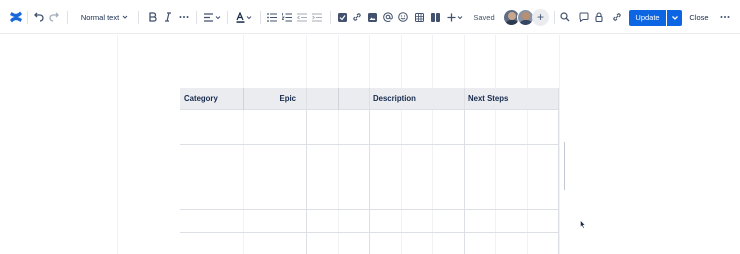 This screenshot has width=740, height=254. What do you see at coordinates (724, 17) in the screenshot?
I see `more-options-icon` at bounding box center [724, 17].